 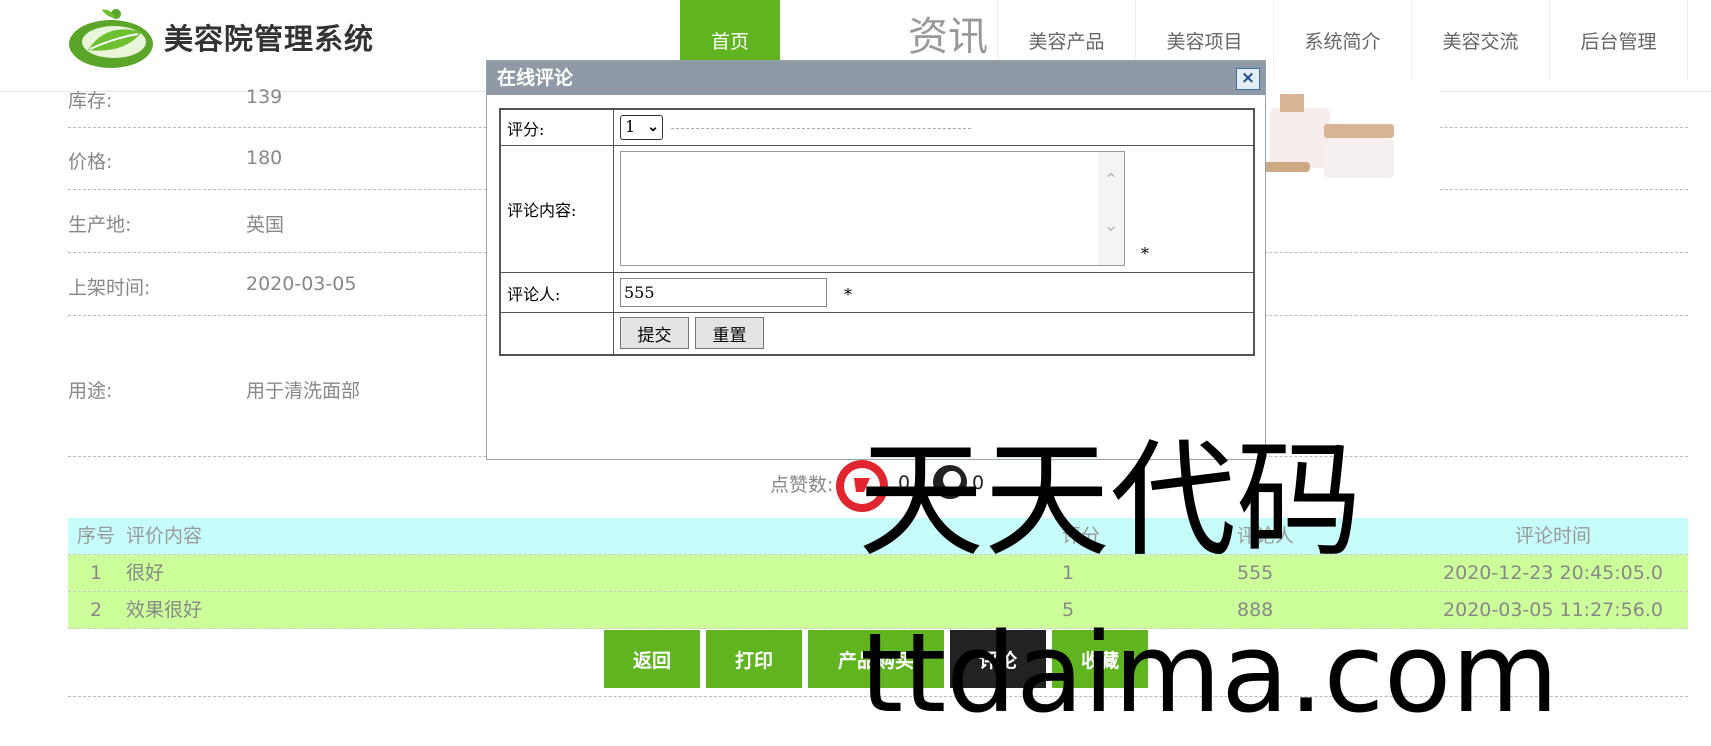 I want to click on score-row: 评分: 1 ⌄, so click(x=877, y=128).